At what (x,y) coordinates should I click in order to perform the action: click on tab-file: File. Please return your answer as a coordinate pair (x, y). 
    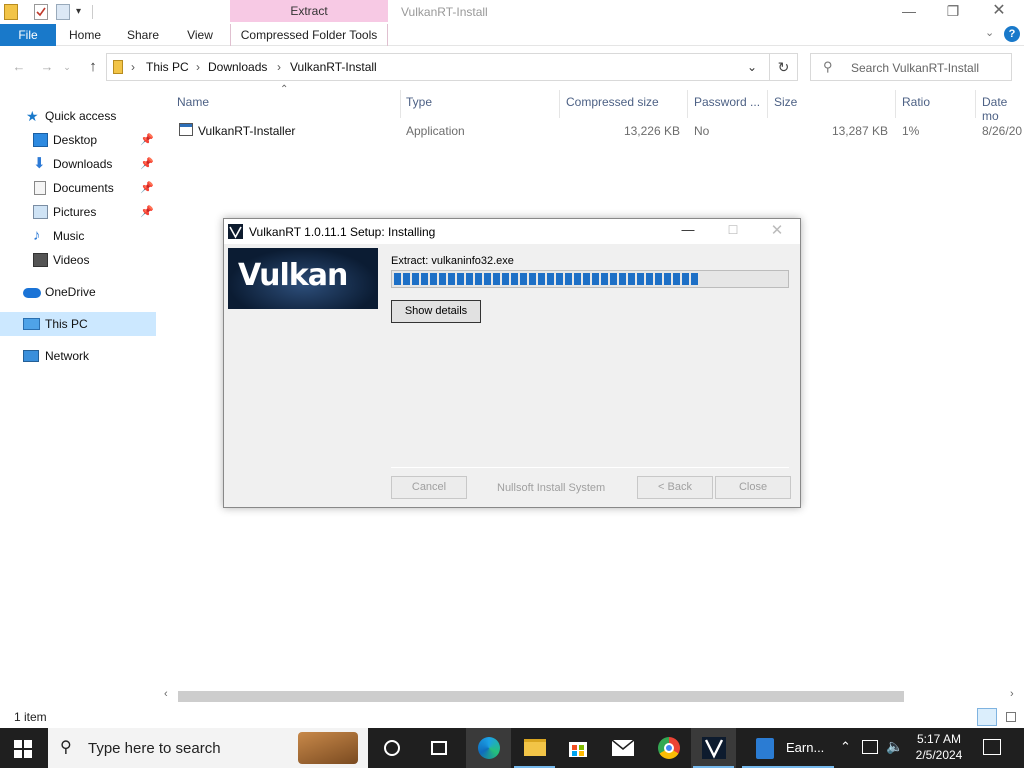
    Looking at the image, I should click on (28, 35).